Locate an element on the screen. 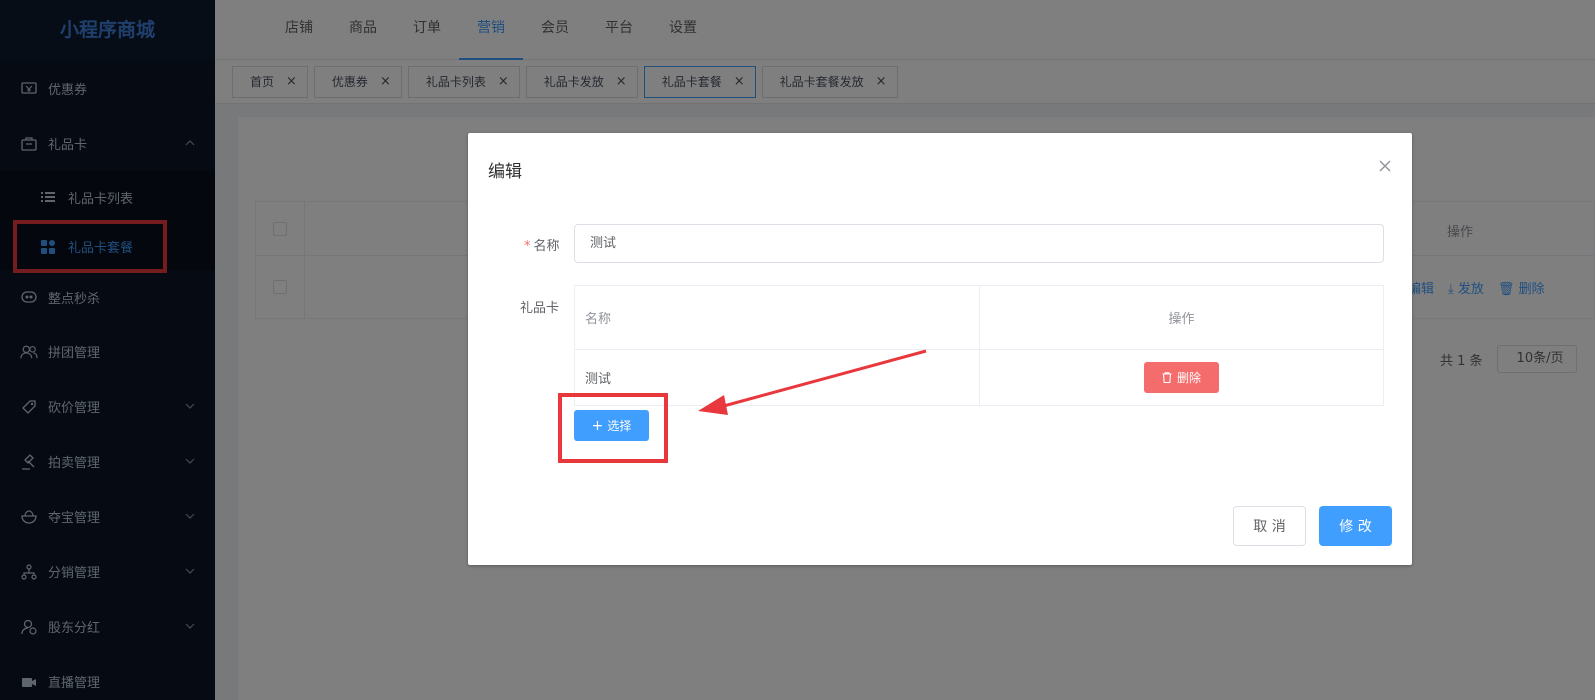  plus-icon: + is located at coordinates (597, 425).